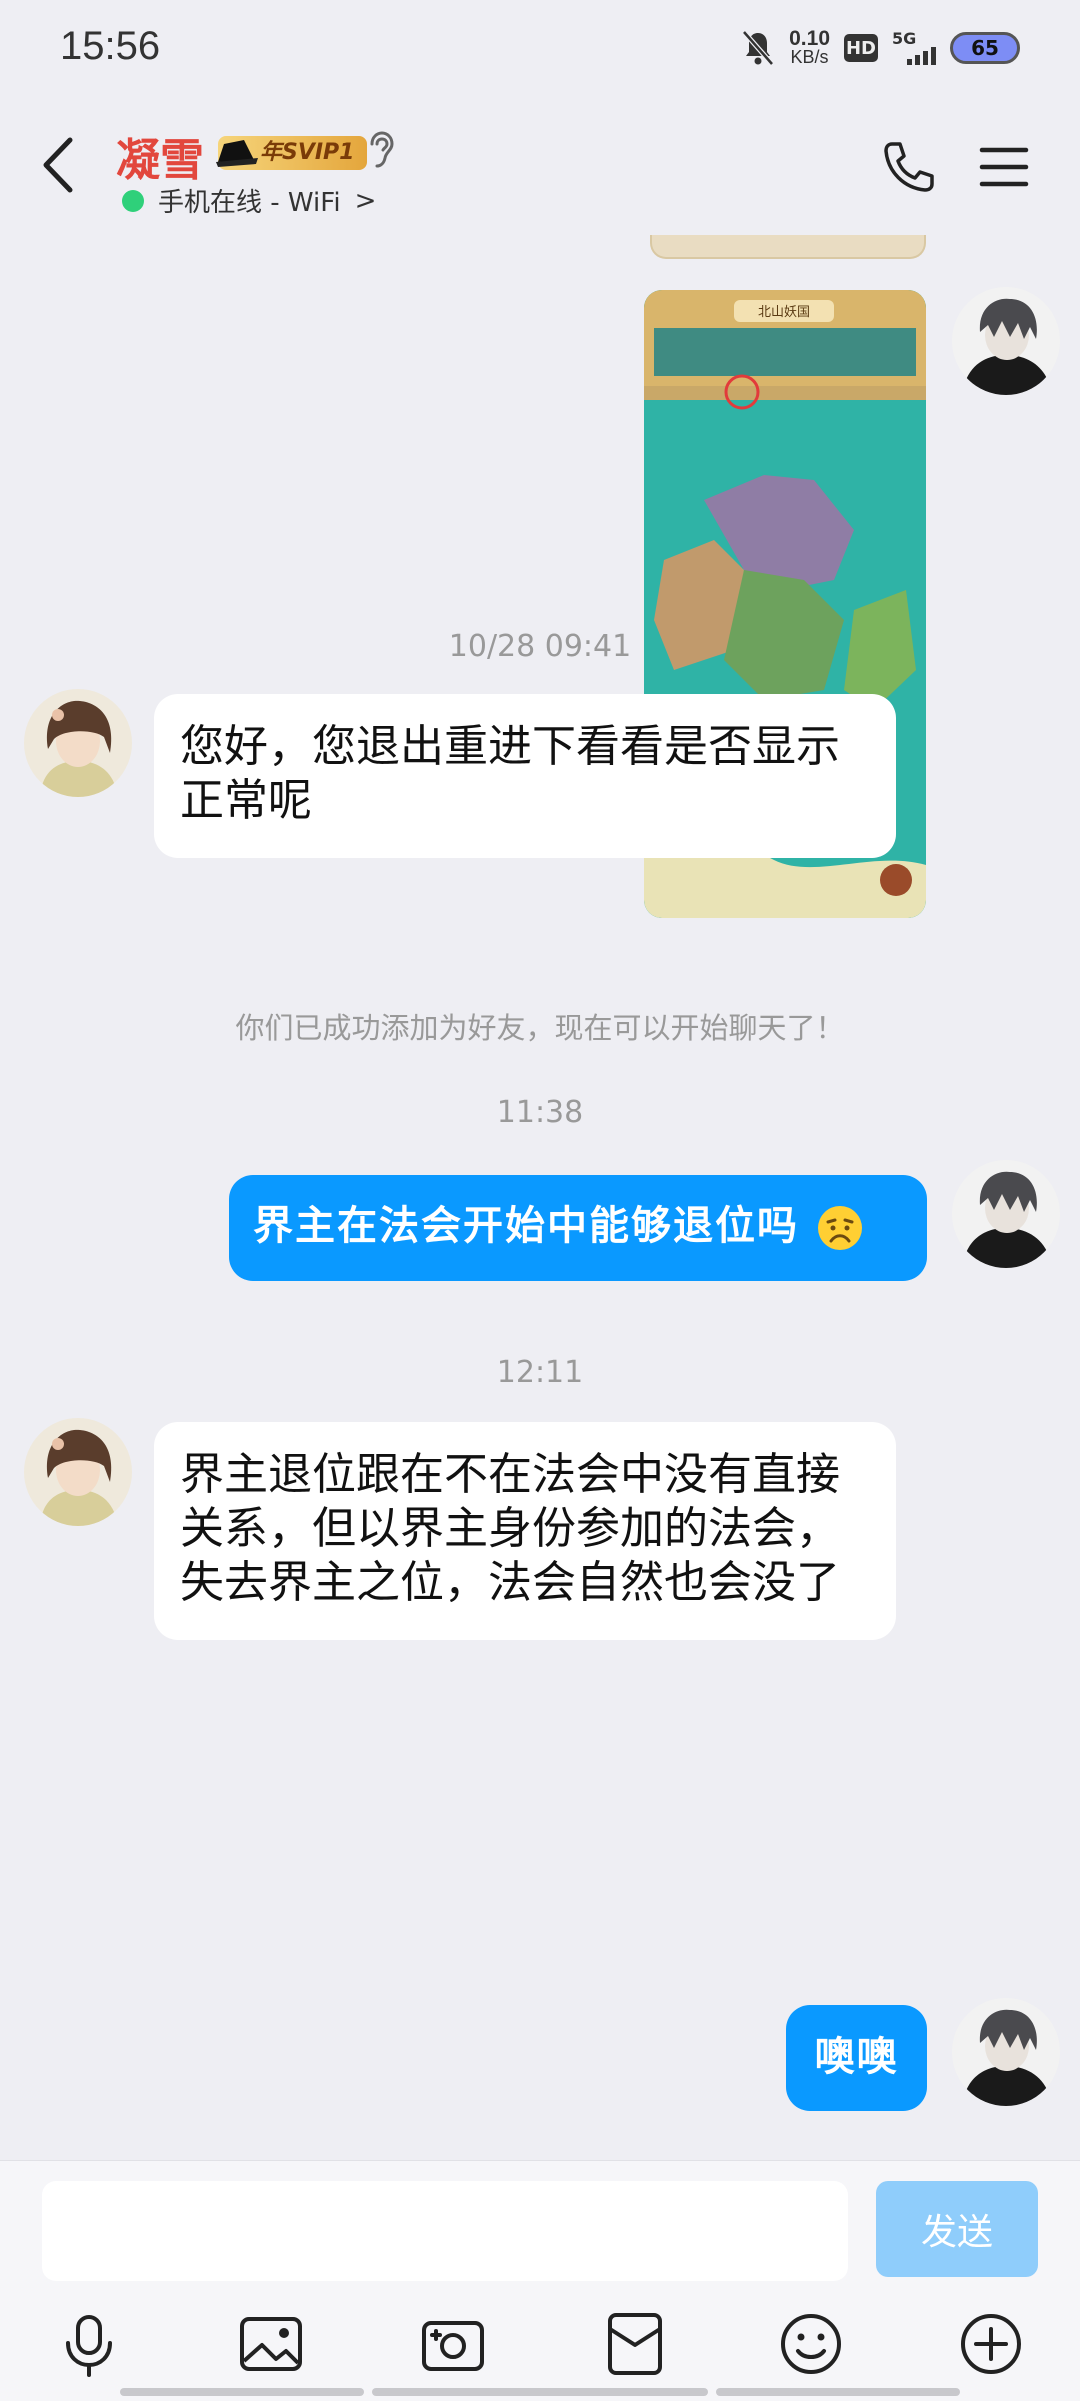 Image resolution: width=1080 pixels, height=2401 pixels. I want to click on incoming-message: 您好，您退出重进下看看是否显示正常呢, so click(525, 776).